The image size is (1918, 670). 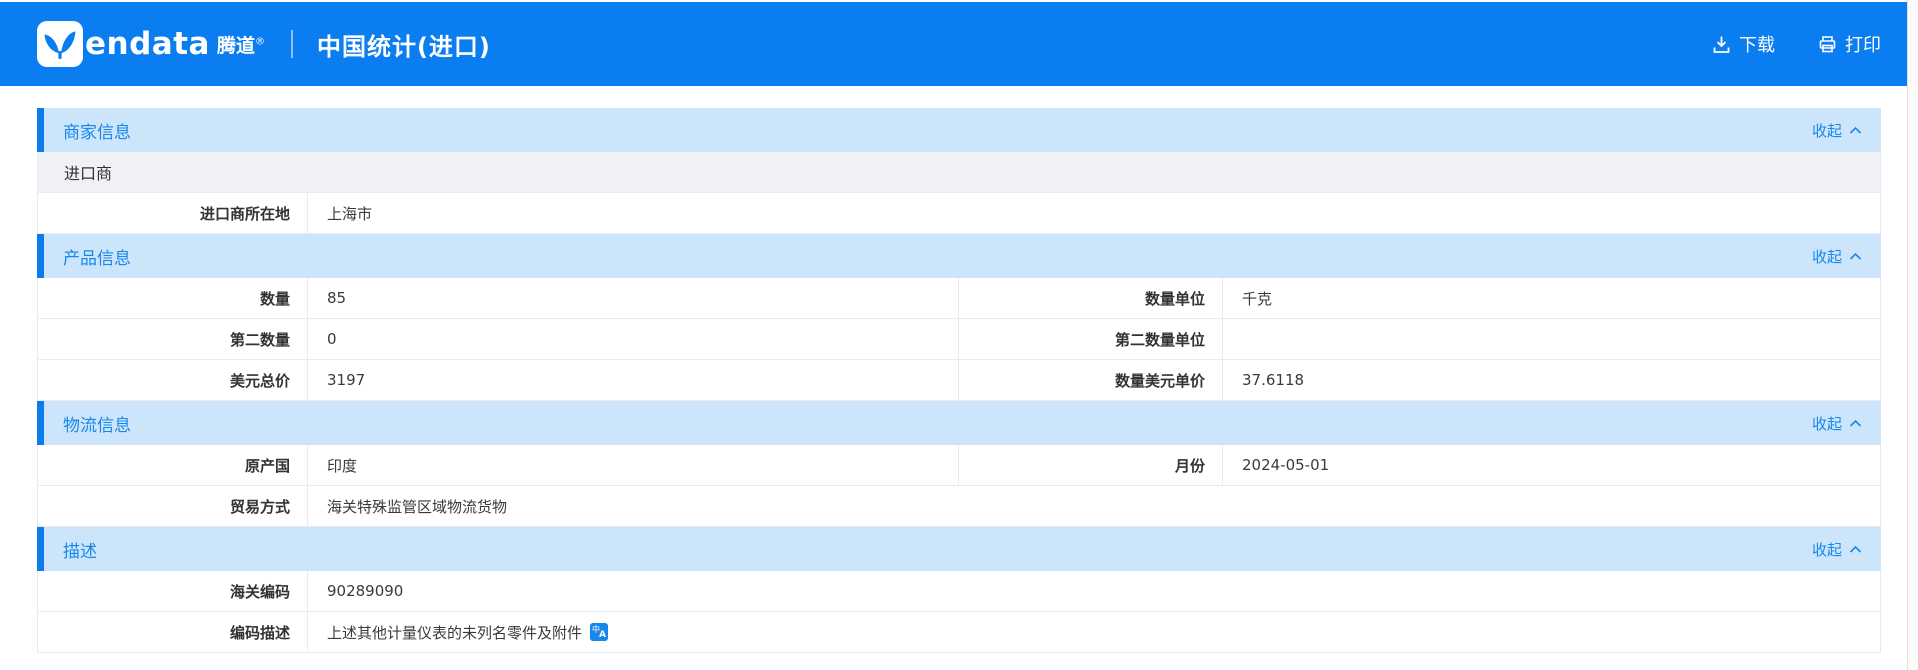 I want to click on download-icon, so click(x=1721, y=44).